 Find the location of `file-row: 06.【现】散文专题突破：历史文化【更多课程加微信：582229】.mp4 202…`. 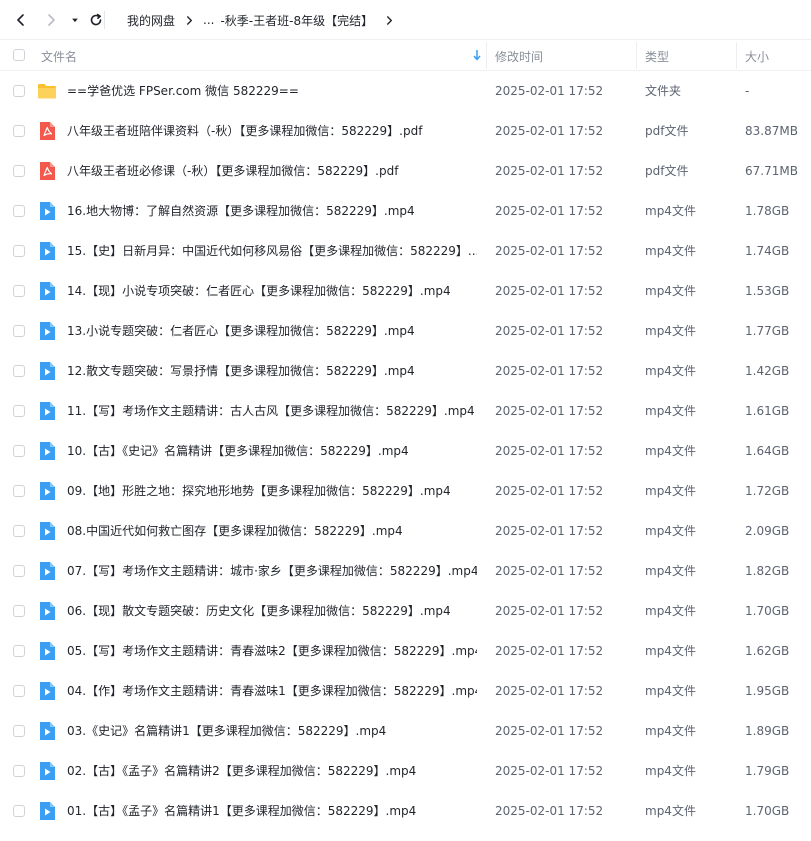

file-row: 06.【现】散文专题突破：历史文化【更多课程加微信：582229】.mp4 202… is located at coordinates (405, 611).